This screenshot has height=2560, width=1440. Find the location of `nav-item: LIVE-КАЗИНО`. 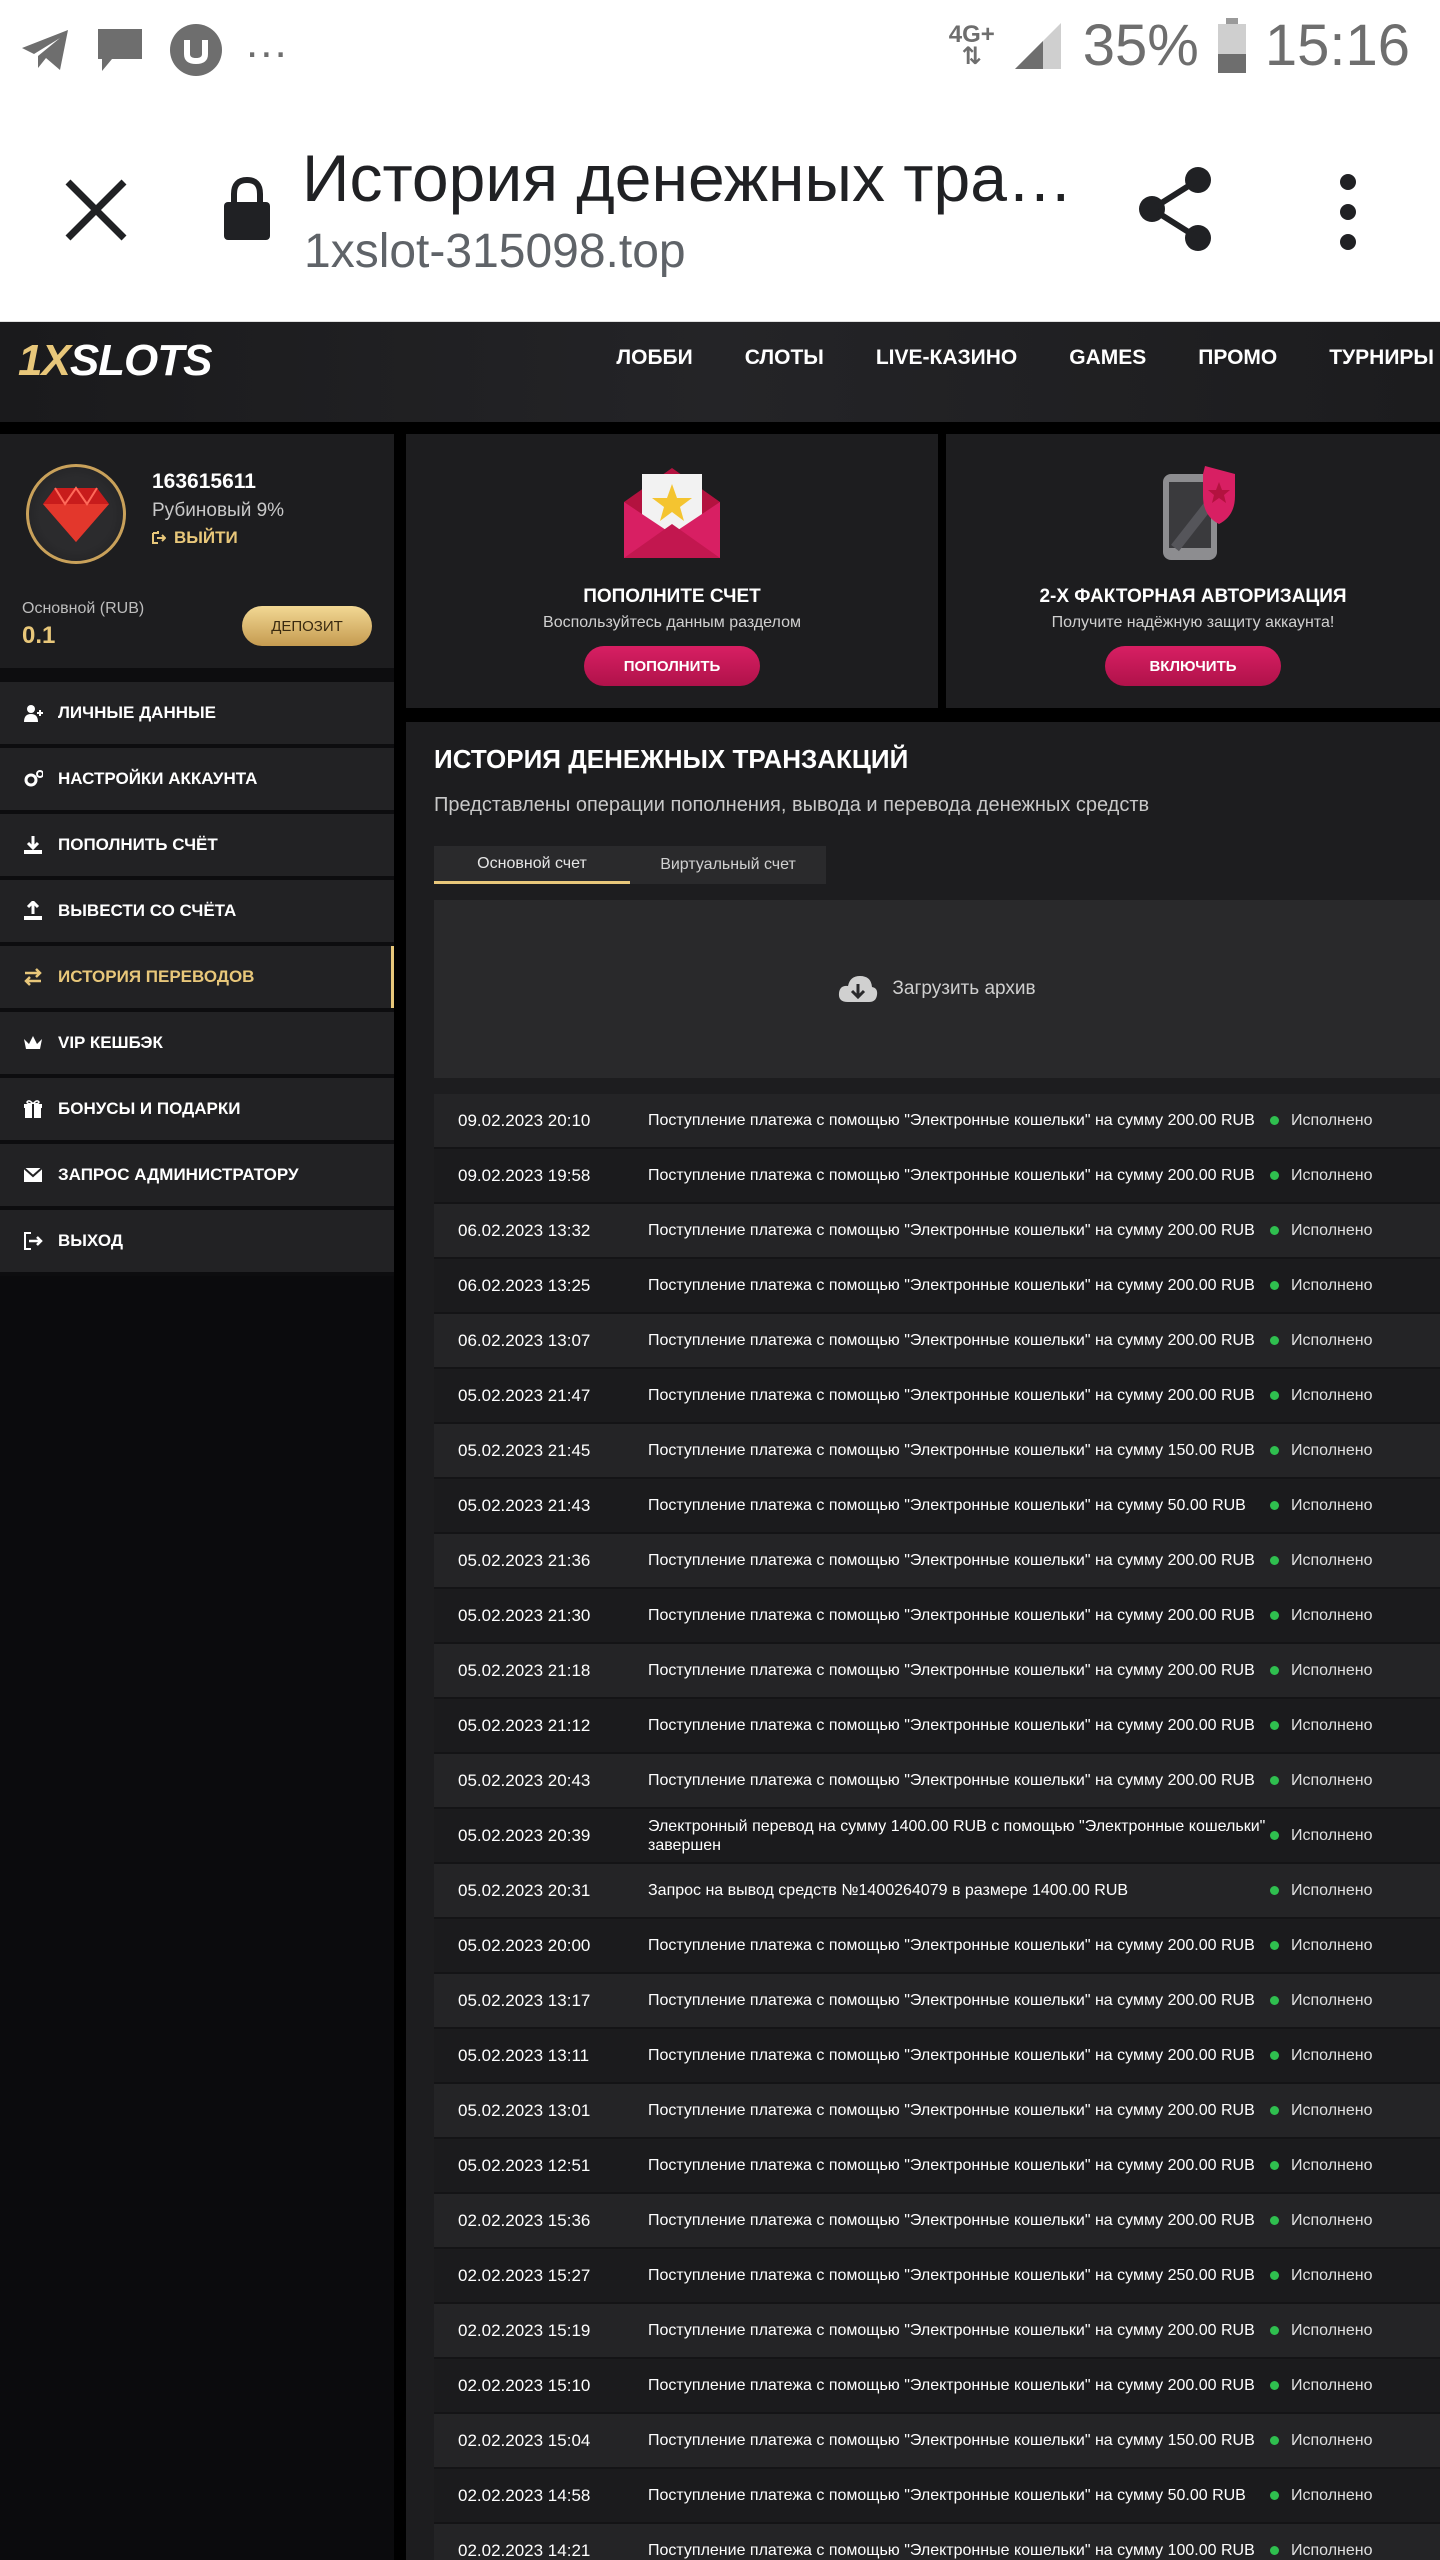

nav-item: LIVE-КАЗИНО is located at coordinates (946, 358).